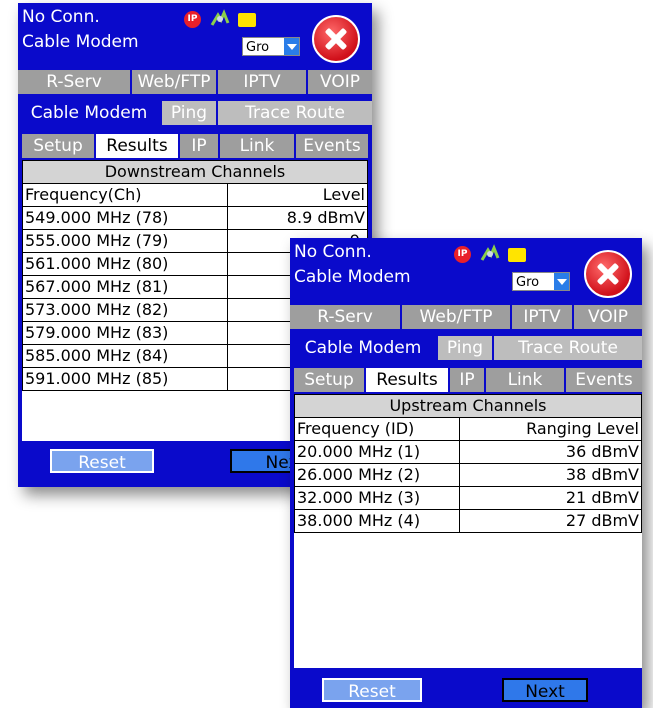 The image size is (653, 708). I want to click on button-bar: Reset Next, so click(466, 688).